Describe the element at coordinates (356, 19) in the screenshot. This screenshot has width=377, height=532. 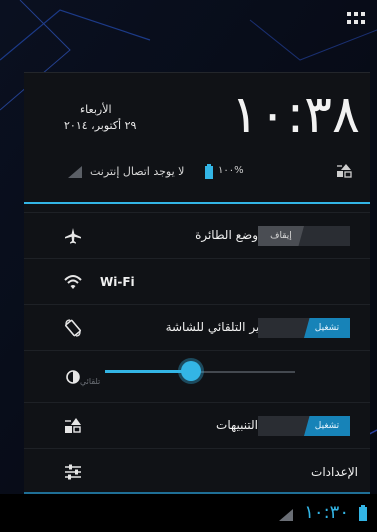
I see `apps-grid-icon` at that location.